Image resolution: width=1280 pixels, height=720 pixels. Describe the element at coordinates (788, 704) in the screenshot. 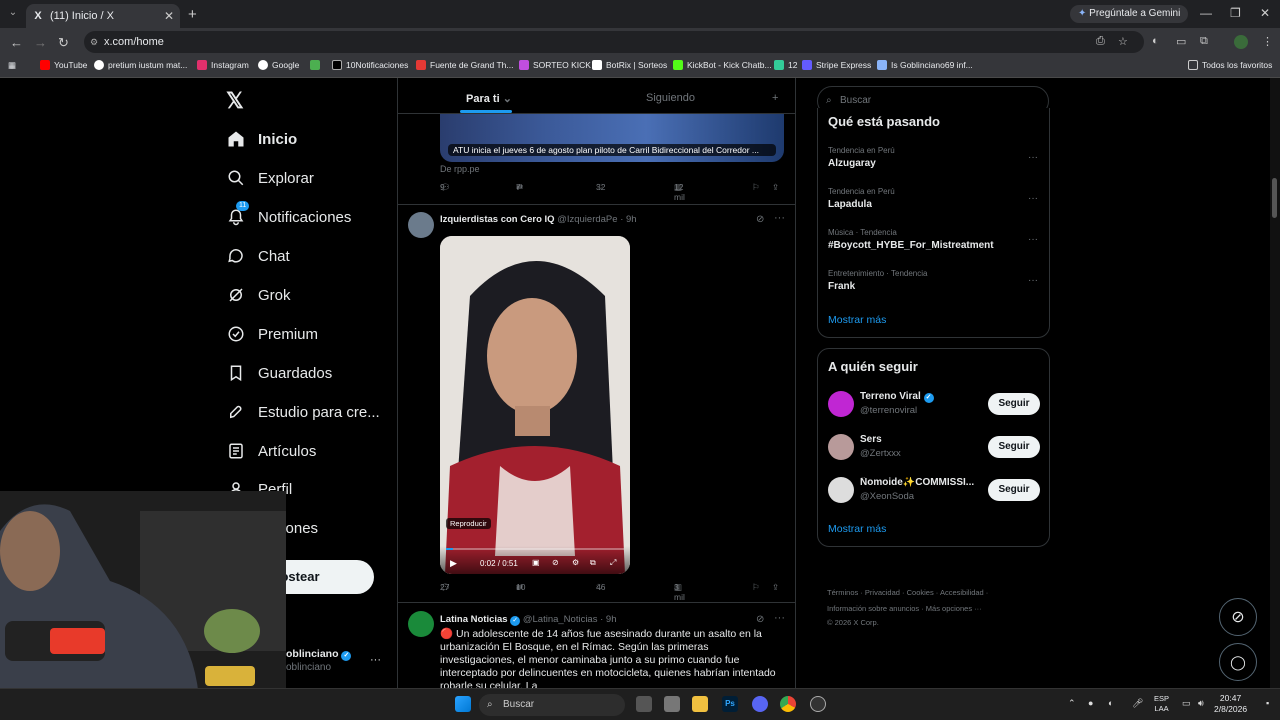

I see `chrome-icon` at that location.